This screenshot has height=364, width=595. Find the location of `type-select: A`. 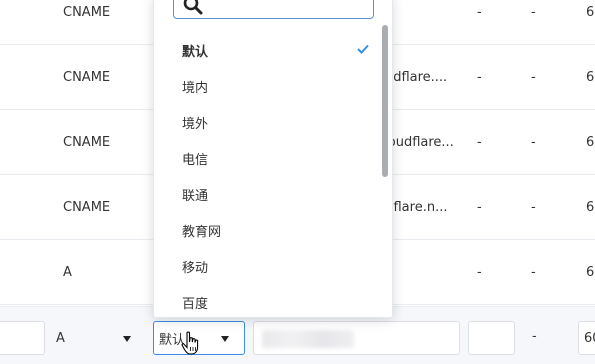

type-select: A is located at coordinates (97, 338).